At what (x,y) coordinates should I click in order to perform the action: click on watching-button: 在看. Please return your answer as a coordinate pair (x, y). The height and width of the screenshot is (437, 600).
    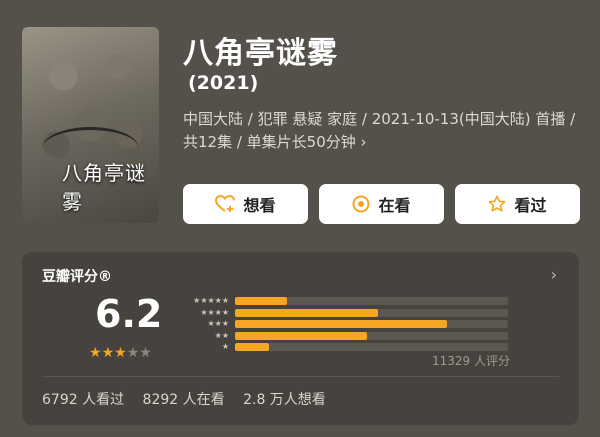
    Looking at the image, I should click on (381, 204).